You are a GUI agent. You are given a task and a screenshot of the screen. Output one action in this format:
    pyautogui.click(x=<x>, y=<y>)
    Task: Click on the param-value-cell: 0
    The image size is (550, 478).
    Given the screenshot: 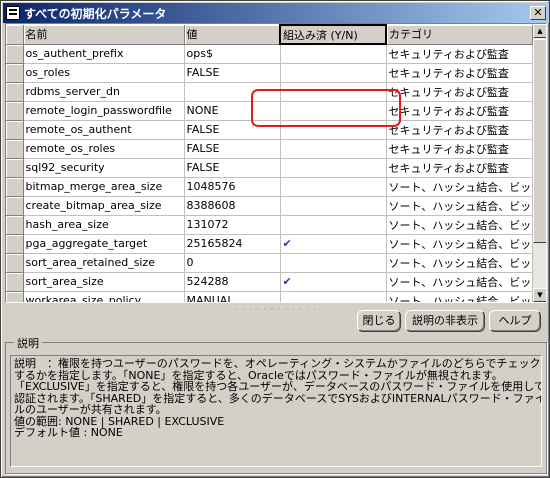 What is the action you would take?
    pyautogui.click(x=232, y=263)
    